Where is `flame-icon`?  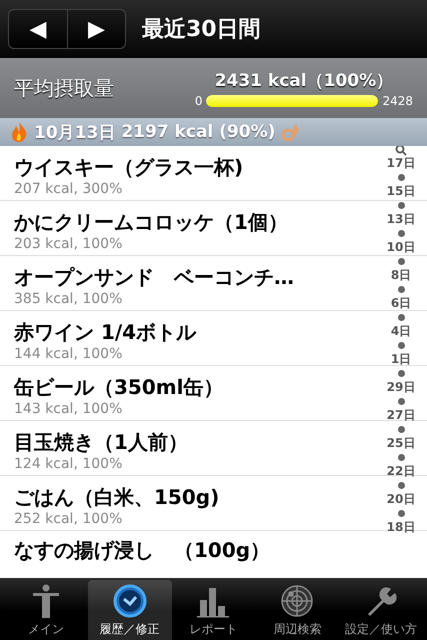
flame-icon is located at coordinates (19, 132).